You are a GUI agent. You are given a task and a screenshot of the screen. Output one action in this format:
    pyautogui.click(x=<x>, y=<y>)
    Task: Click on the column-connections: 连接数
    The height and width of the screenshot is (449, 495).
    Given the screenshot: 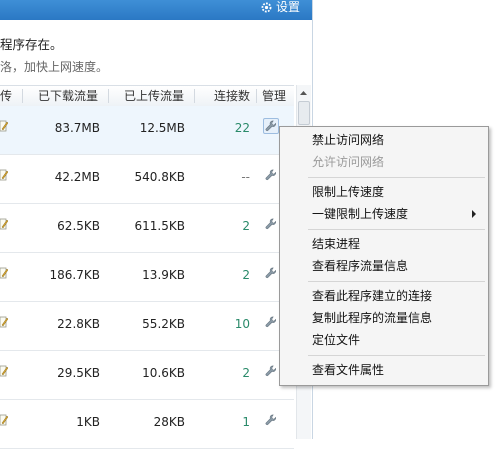 What is the action you would take?
    pyautogui.click(x=232, y=96)
    